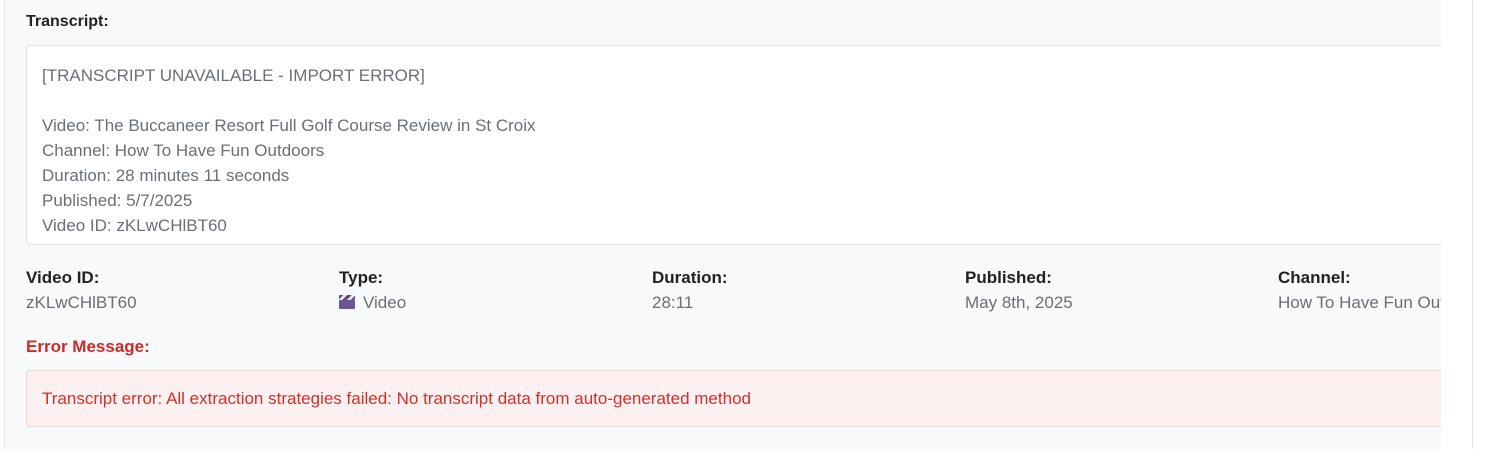 Image resolution: width=1487 pixels, height=449 pixels. I want to click on published-value: May 8th, 2025, so click(1019, 302).